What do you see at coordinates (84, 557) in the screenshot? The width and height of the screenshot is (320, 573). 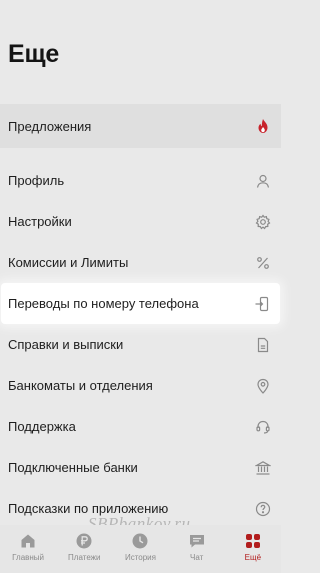 I see `nav-label: Платежи` at bounding box center [84, 557].